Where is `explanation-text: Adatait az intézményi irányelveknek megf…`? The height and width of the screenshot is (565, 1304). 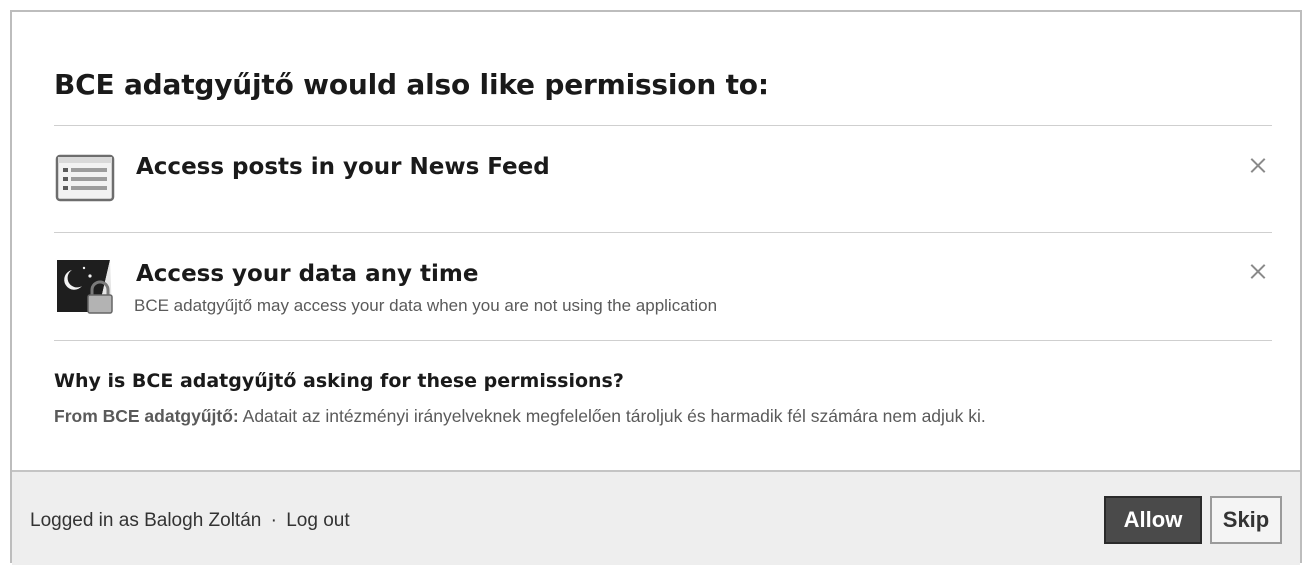 explanation-text: Adatait az intézményi irányelveknek megf… is located at coordinates (614, 416).